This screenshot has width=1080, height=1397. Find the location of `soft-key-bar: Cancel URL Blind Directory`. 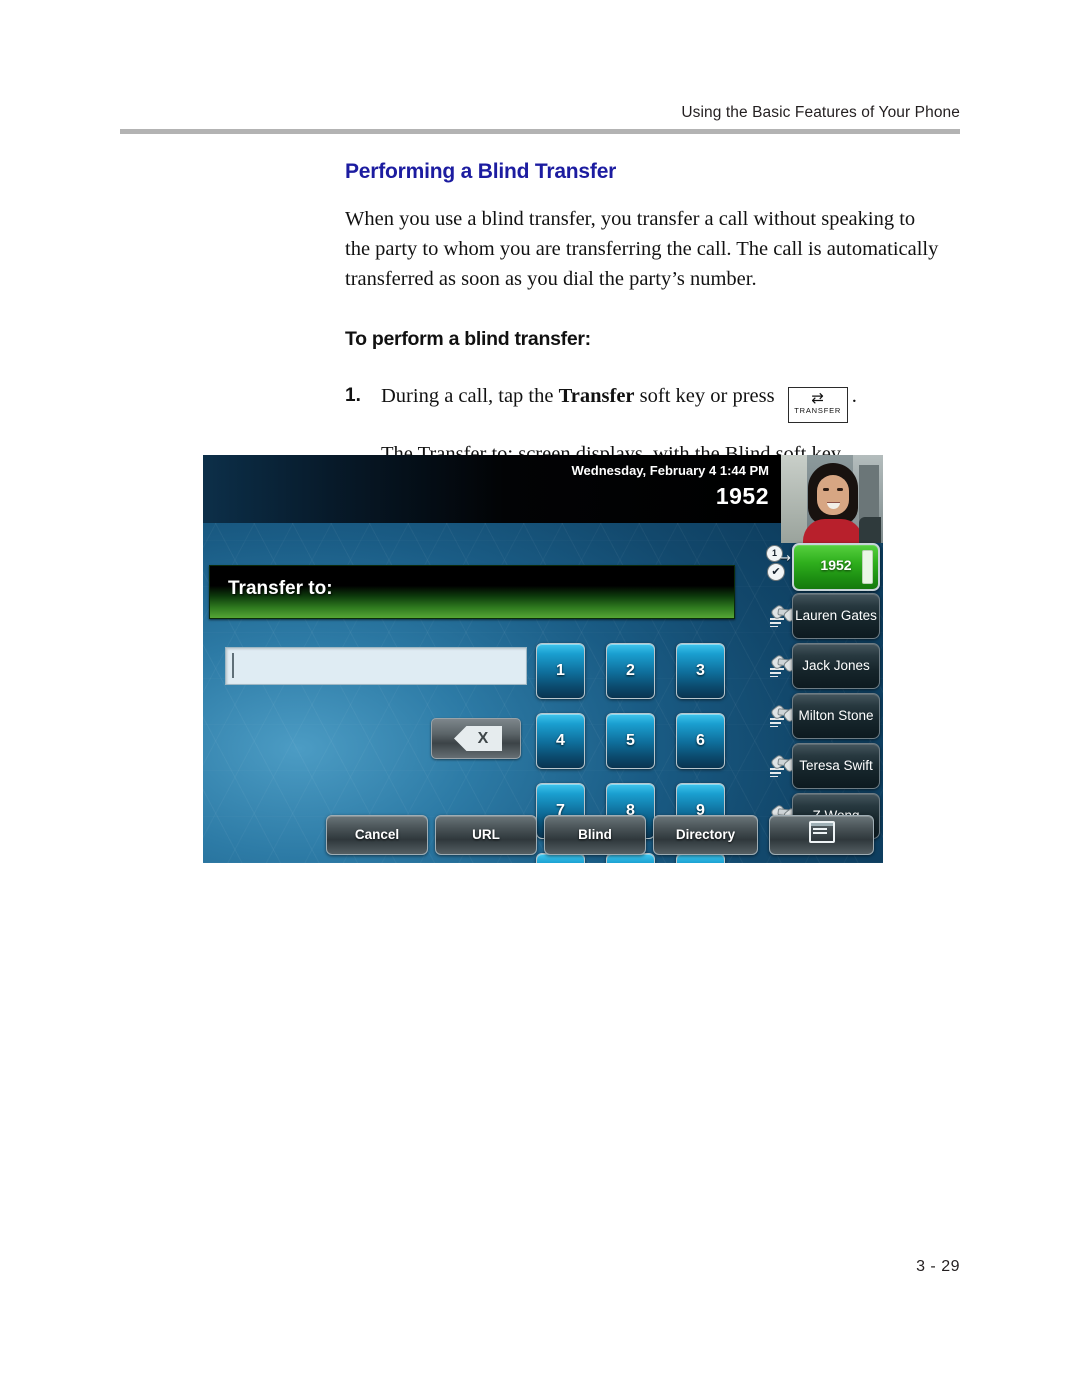

soft-key-bar: Cancel URL Blind Directory is located at coordinates (543, 837).